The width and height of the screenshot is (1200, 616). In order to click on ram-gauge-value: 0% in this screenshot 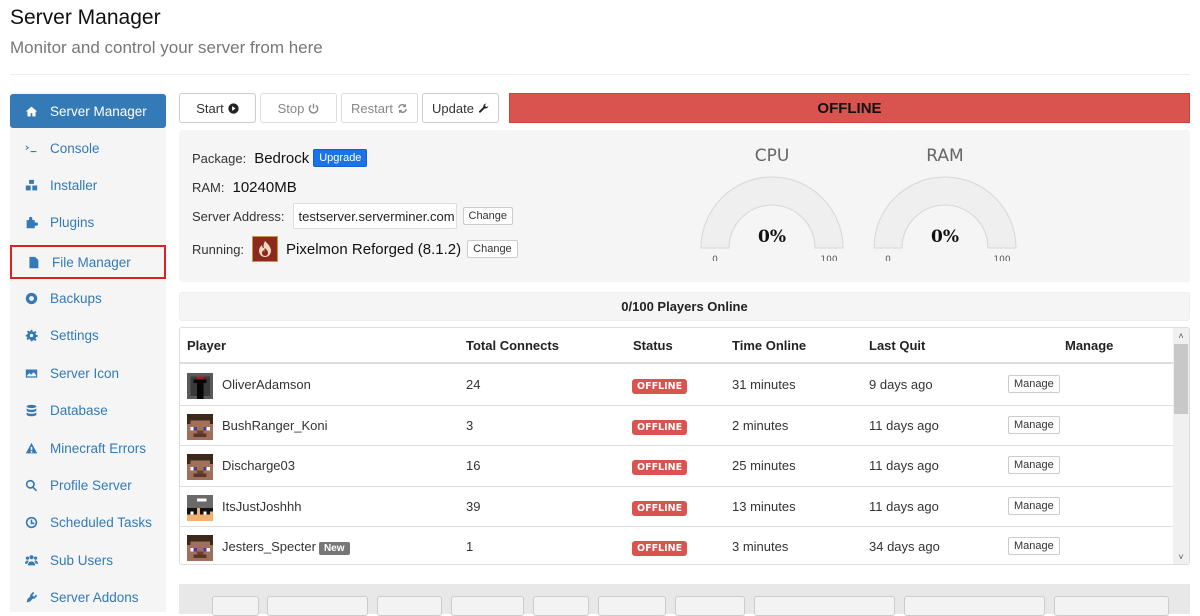, I will do `click(945, 237)`.